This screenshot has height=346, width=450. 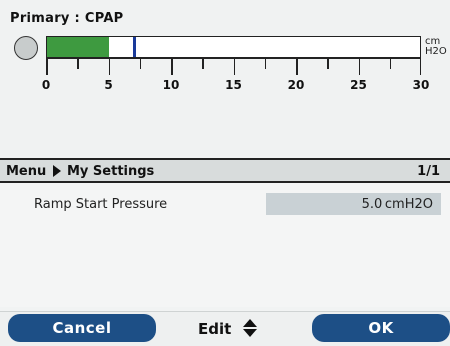 I want to click on pressure-scale-ticks, so click(x=233, y=66).